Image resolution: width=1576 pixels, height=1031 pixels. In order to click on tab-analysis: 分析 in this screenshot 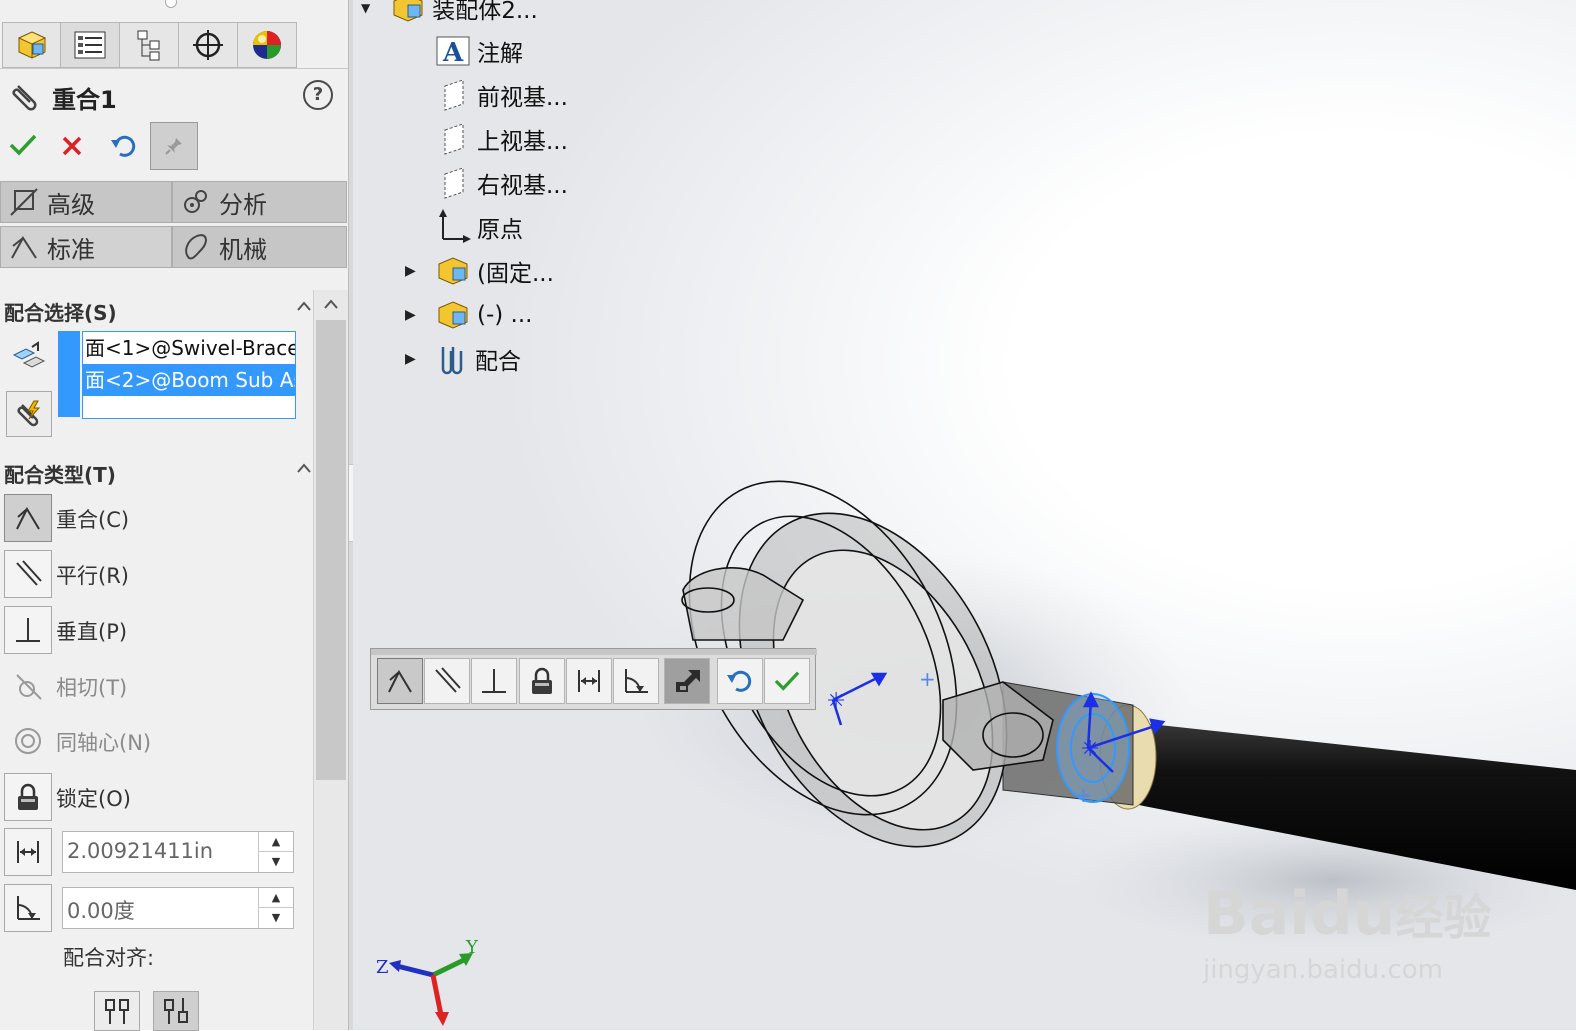, I will do `click(259, 202)`.